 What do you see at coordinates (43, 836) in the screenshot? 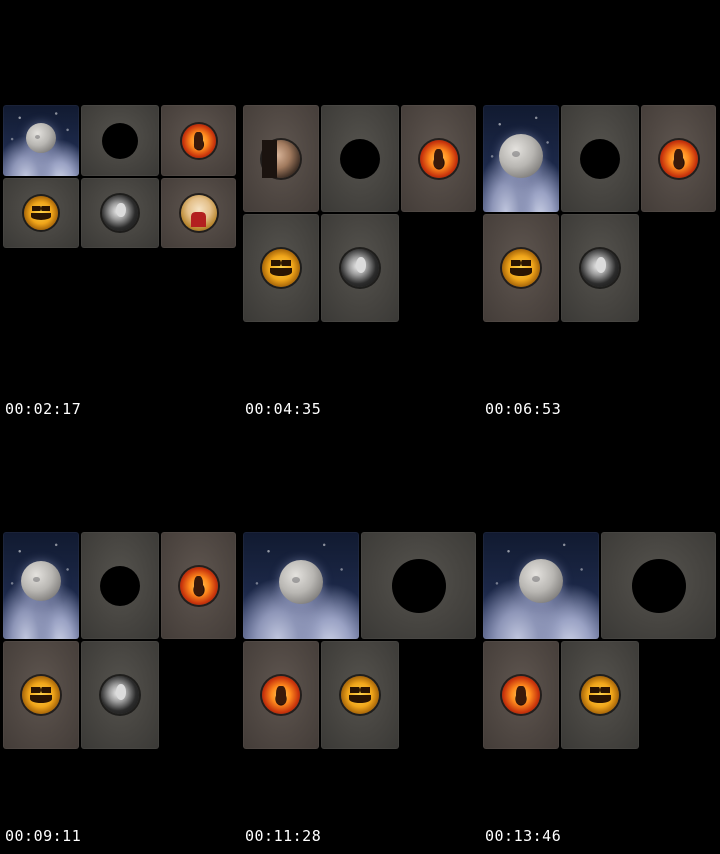
I see `timestamp: 00:09:11` at bounding box center [43, 836].